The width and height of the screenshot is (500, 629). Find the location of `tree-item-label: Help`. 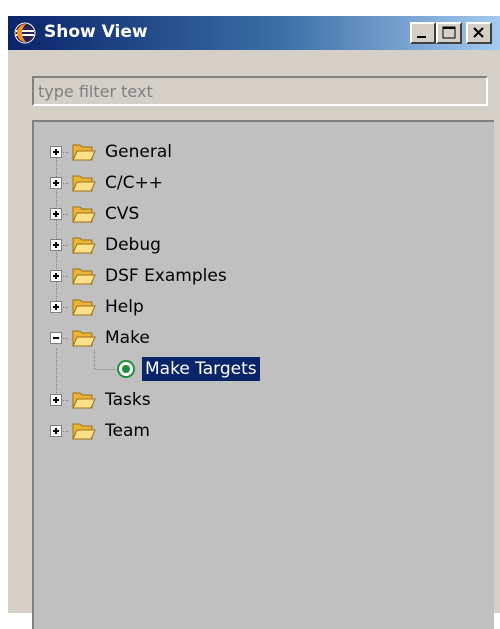

tree-item-label: Help is located at coordinates (124, 307).